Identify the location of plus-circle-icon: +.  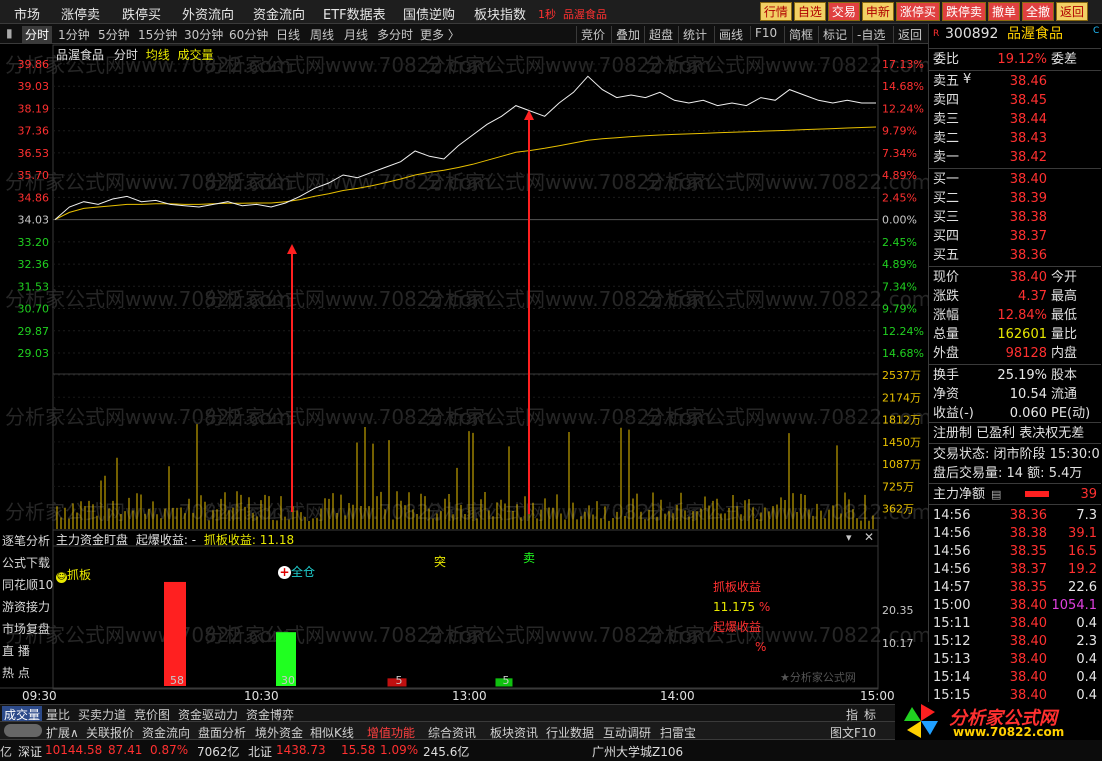
(284, 572).